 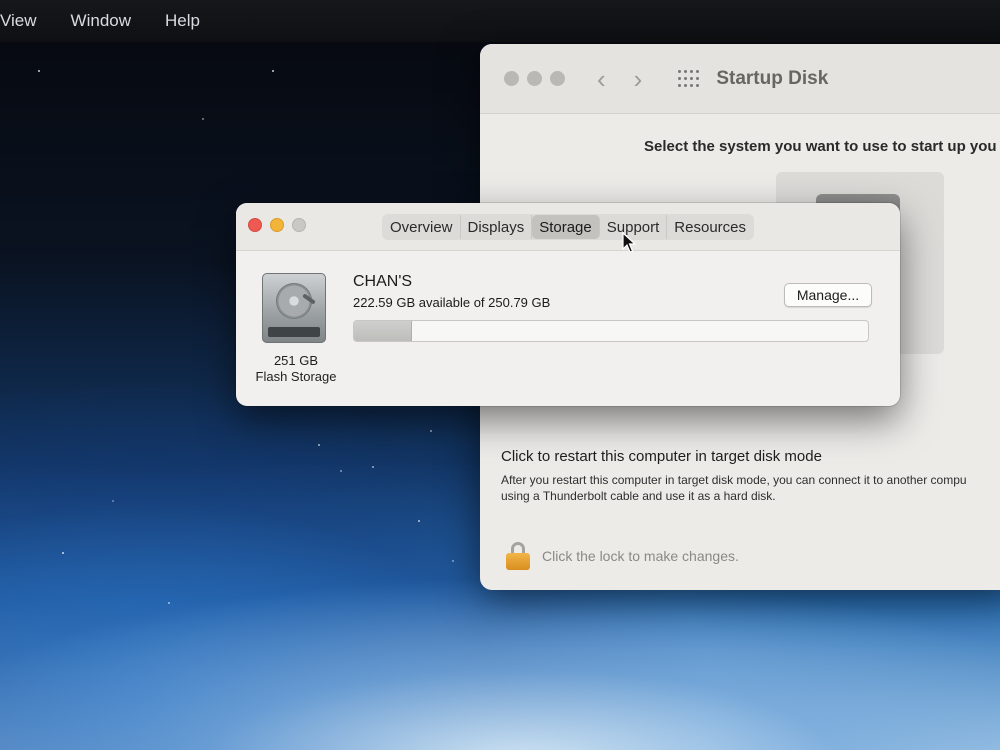 What do you see at coordinates (611, 331) in the screenshot?
I see `storage-usage-bar` at bounding box center [611, 331].